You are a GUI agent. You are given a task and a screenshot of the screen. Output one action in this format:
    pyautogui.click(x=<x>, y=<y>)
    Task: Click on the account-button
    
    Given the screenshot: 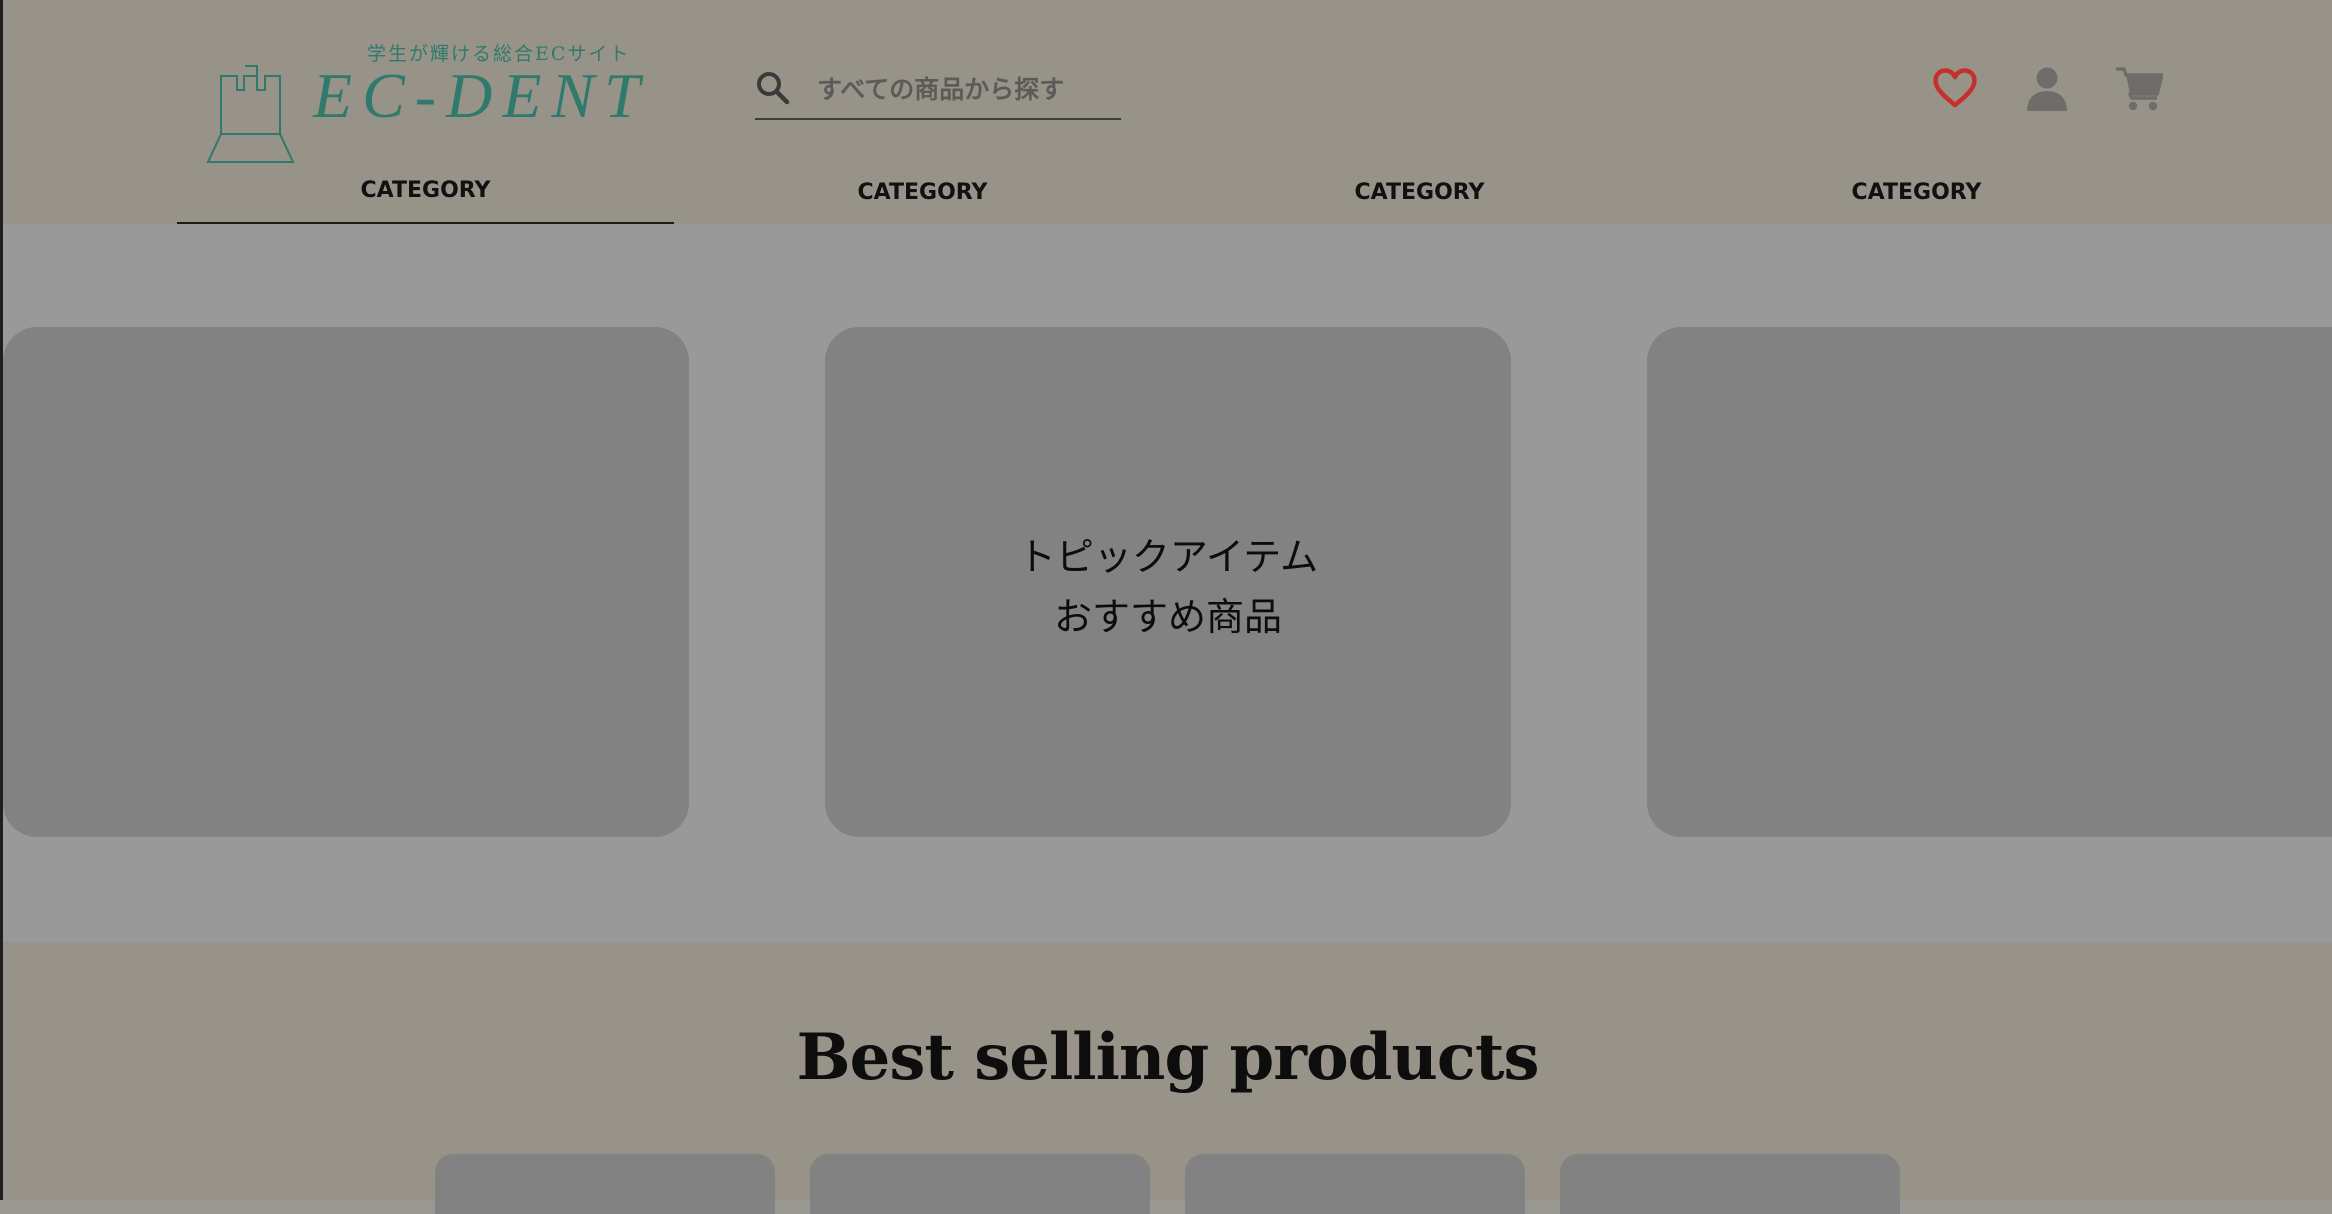 What is the action you would take?
    pyautogui.click(x=2047, y=88)
    